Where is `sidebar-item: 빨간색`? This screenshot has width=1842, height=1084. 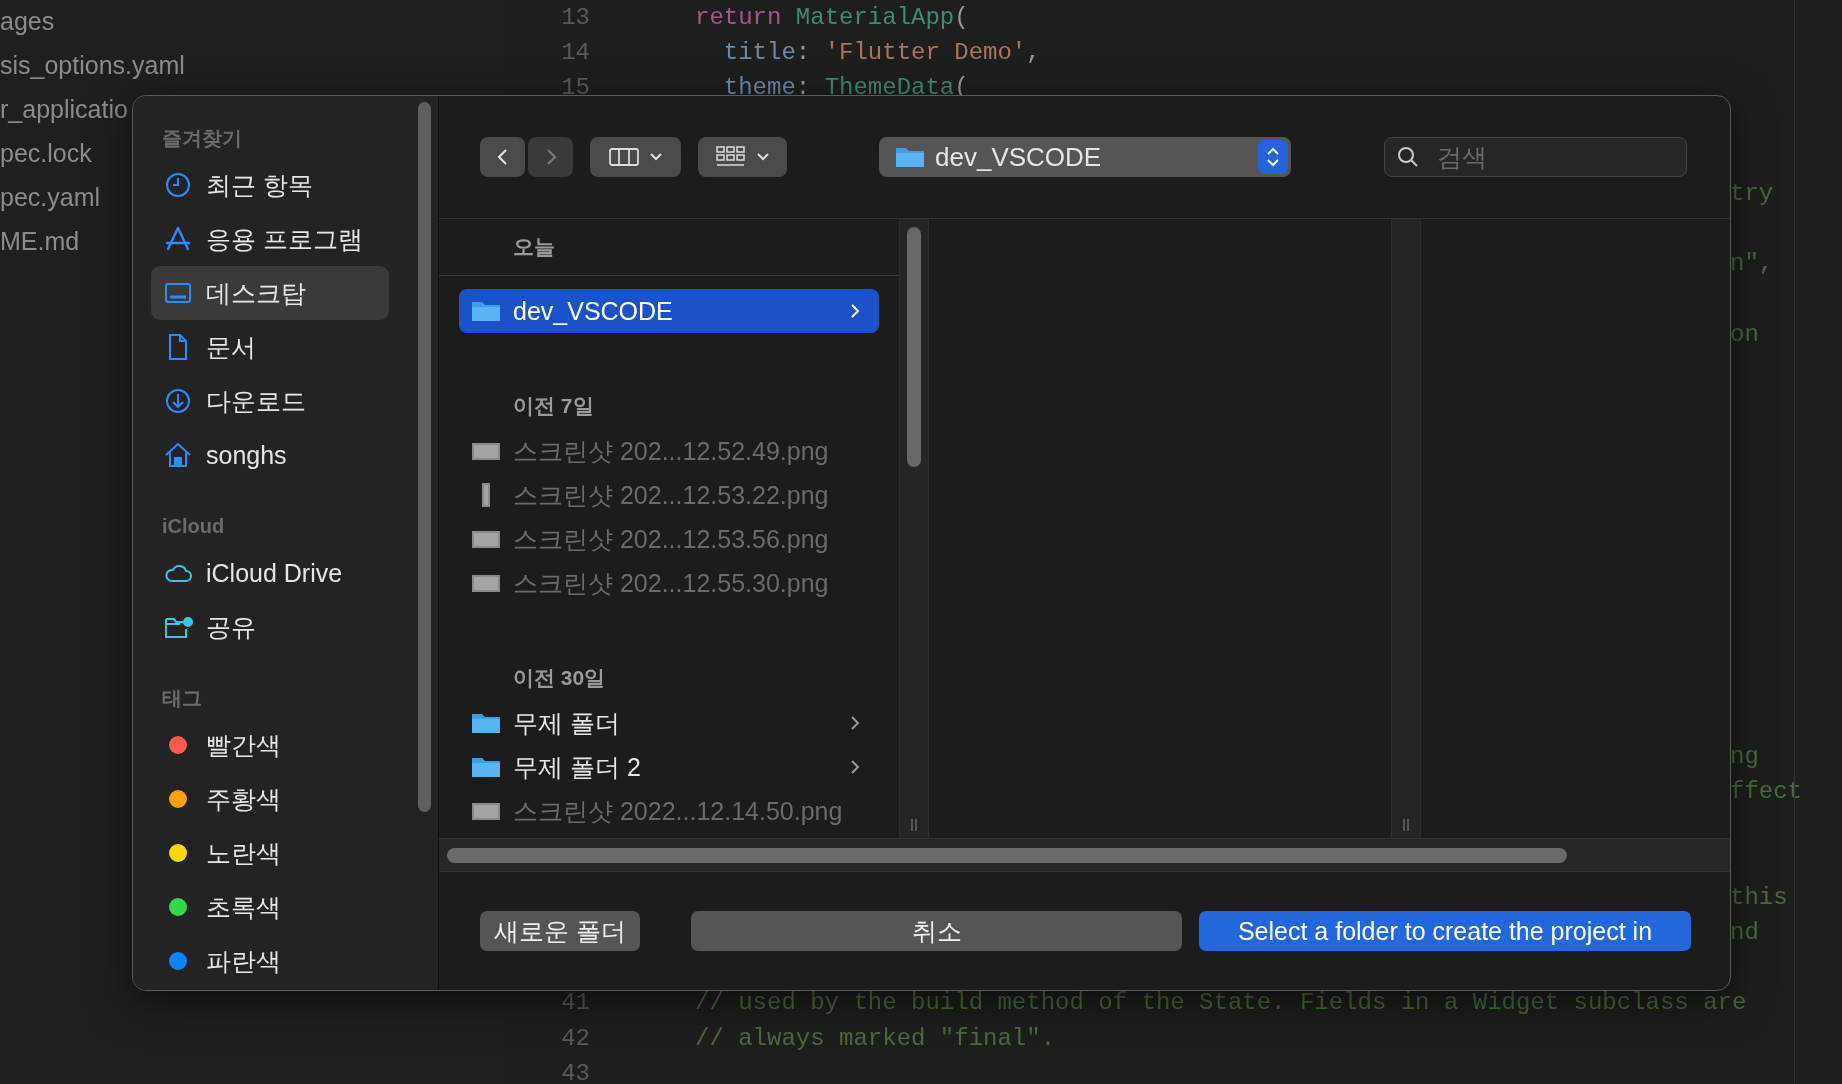 sidebar-item: 빨간색 is located at coordinates (270, 745).